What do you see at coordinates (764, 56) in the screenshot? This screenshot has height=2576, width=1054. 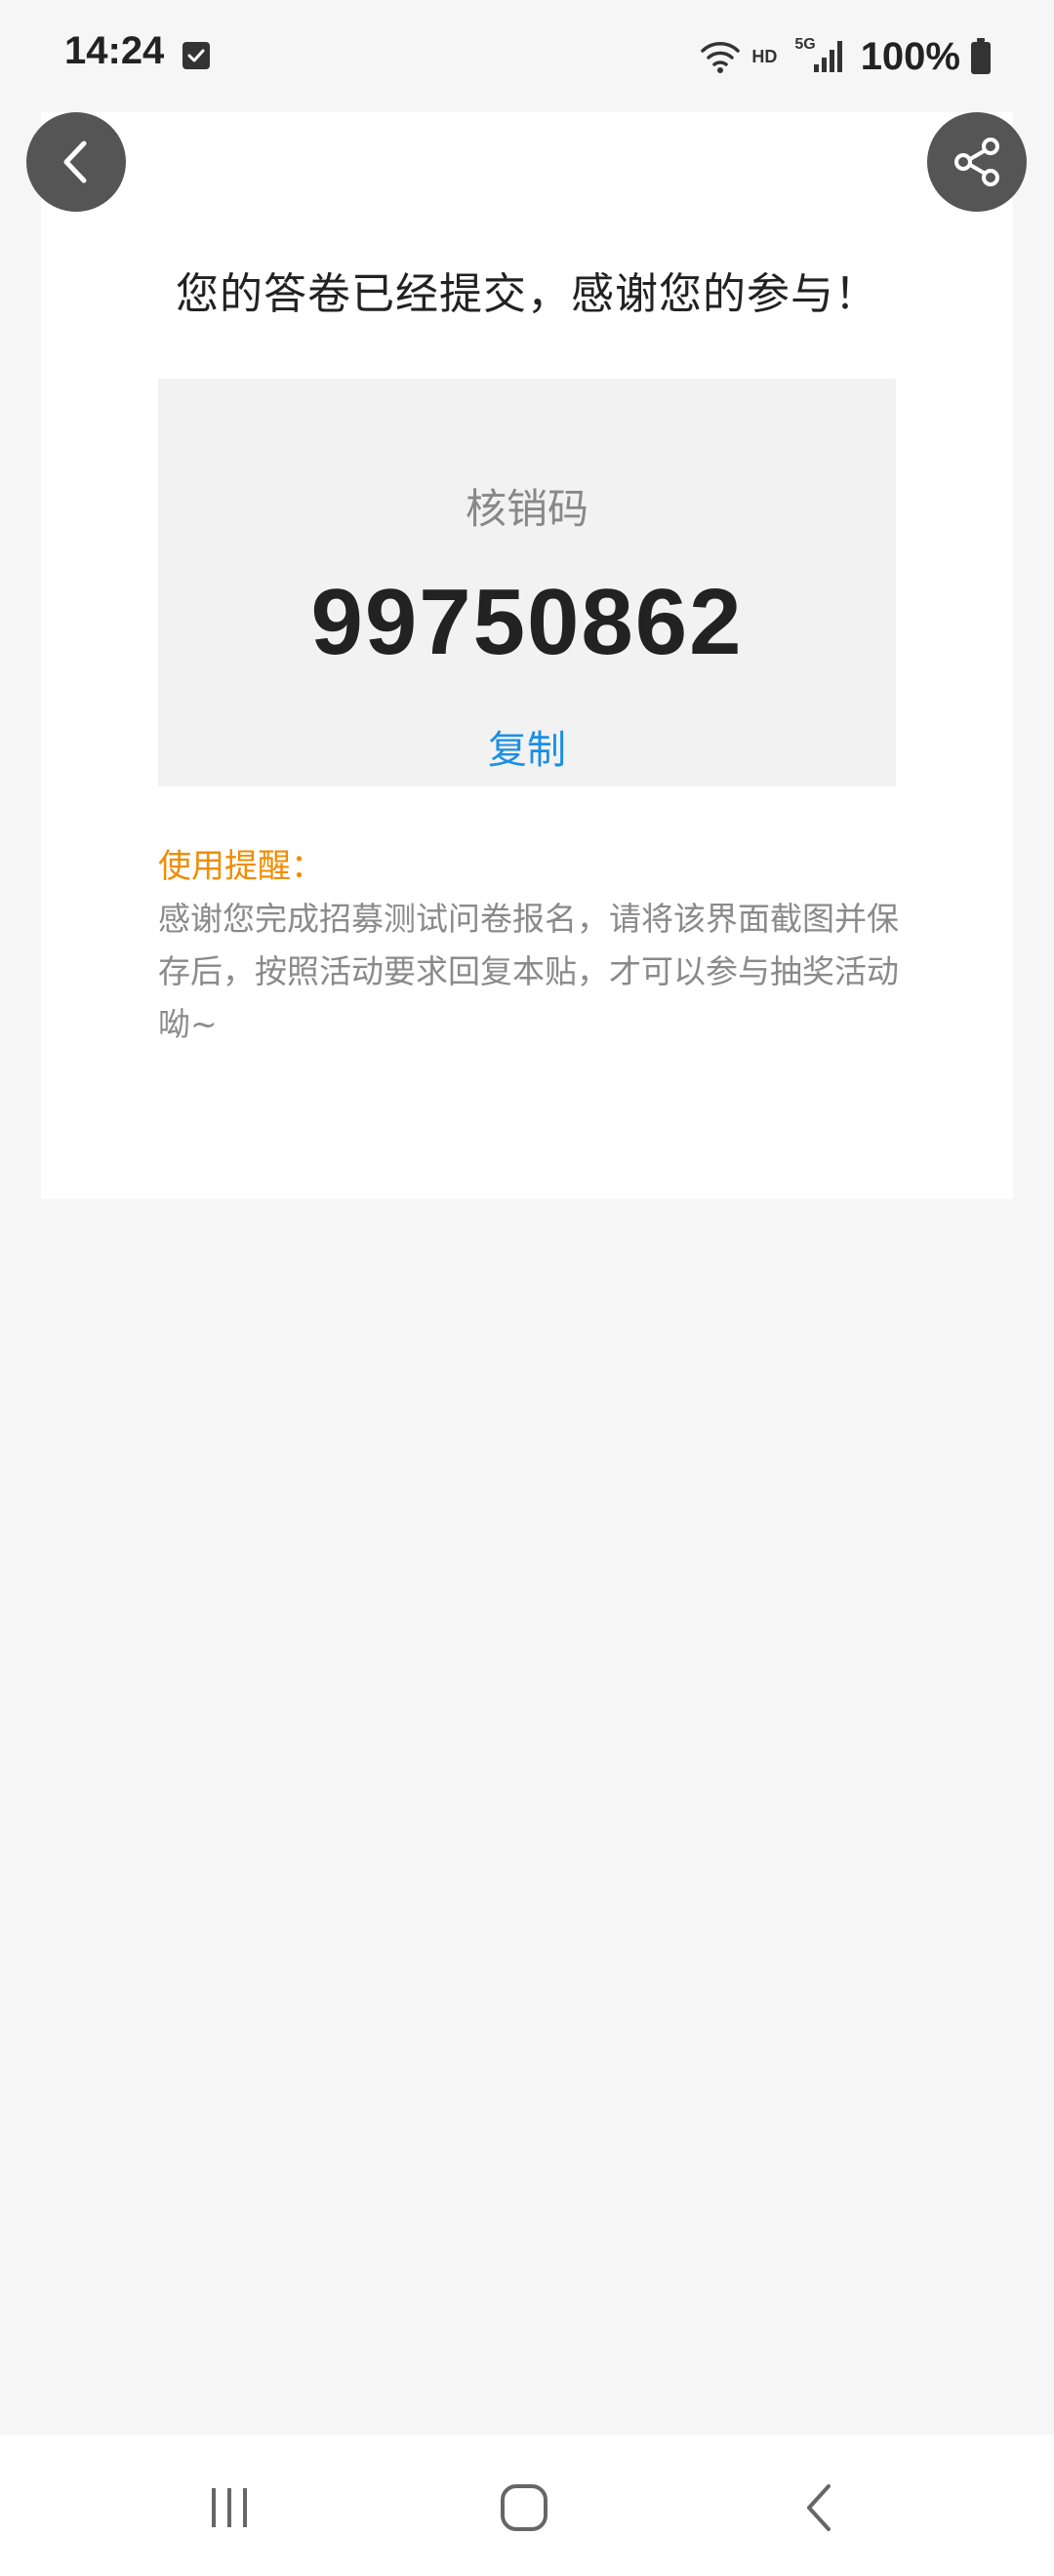 I see `hd-indicator: HD` at bounding box center [764, 56].